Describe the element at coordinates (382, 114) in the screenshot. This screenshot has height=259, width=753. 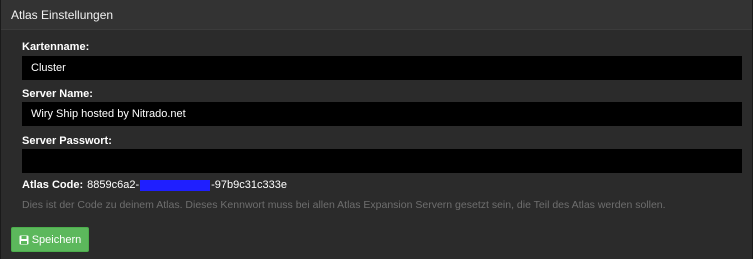
I see `server-name-input` at that location.